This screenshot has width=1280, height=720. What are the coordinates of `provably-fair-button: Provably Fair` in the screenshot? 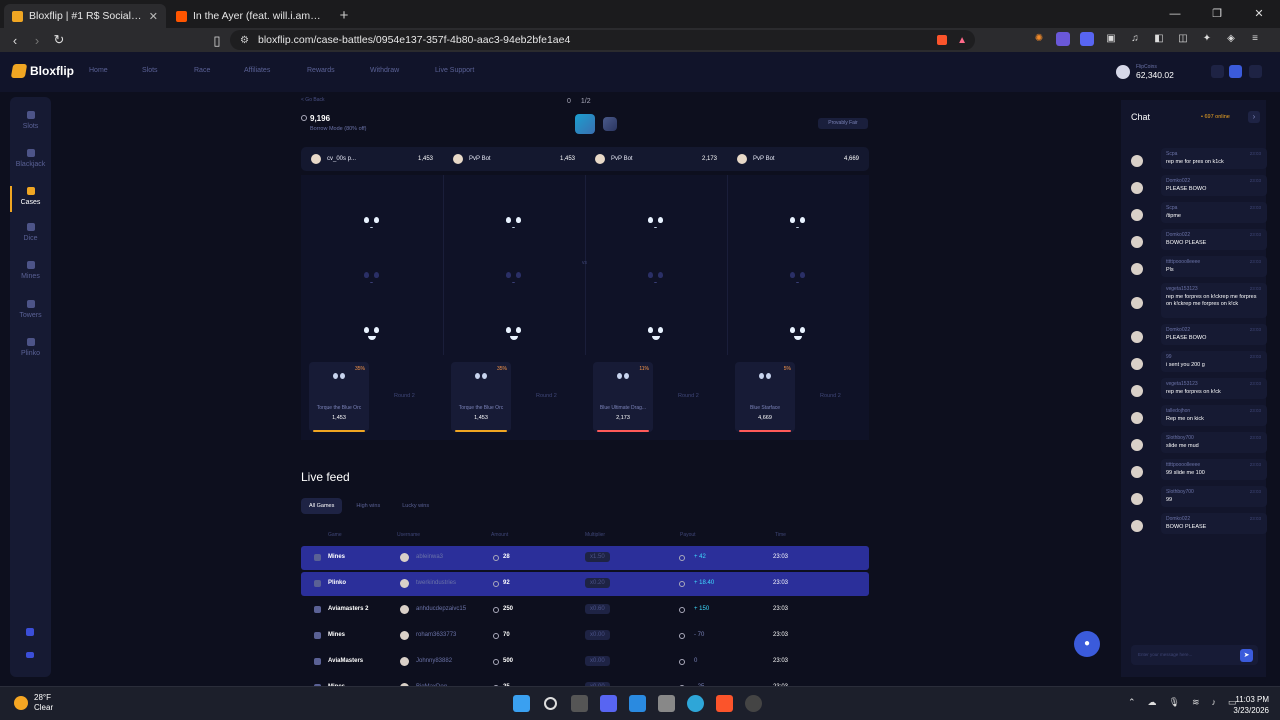 It's located at (843, 123).